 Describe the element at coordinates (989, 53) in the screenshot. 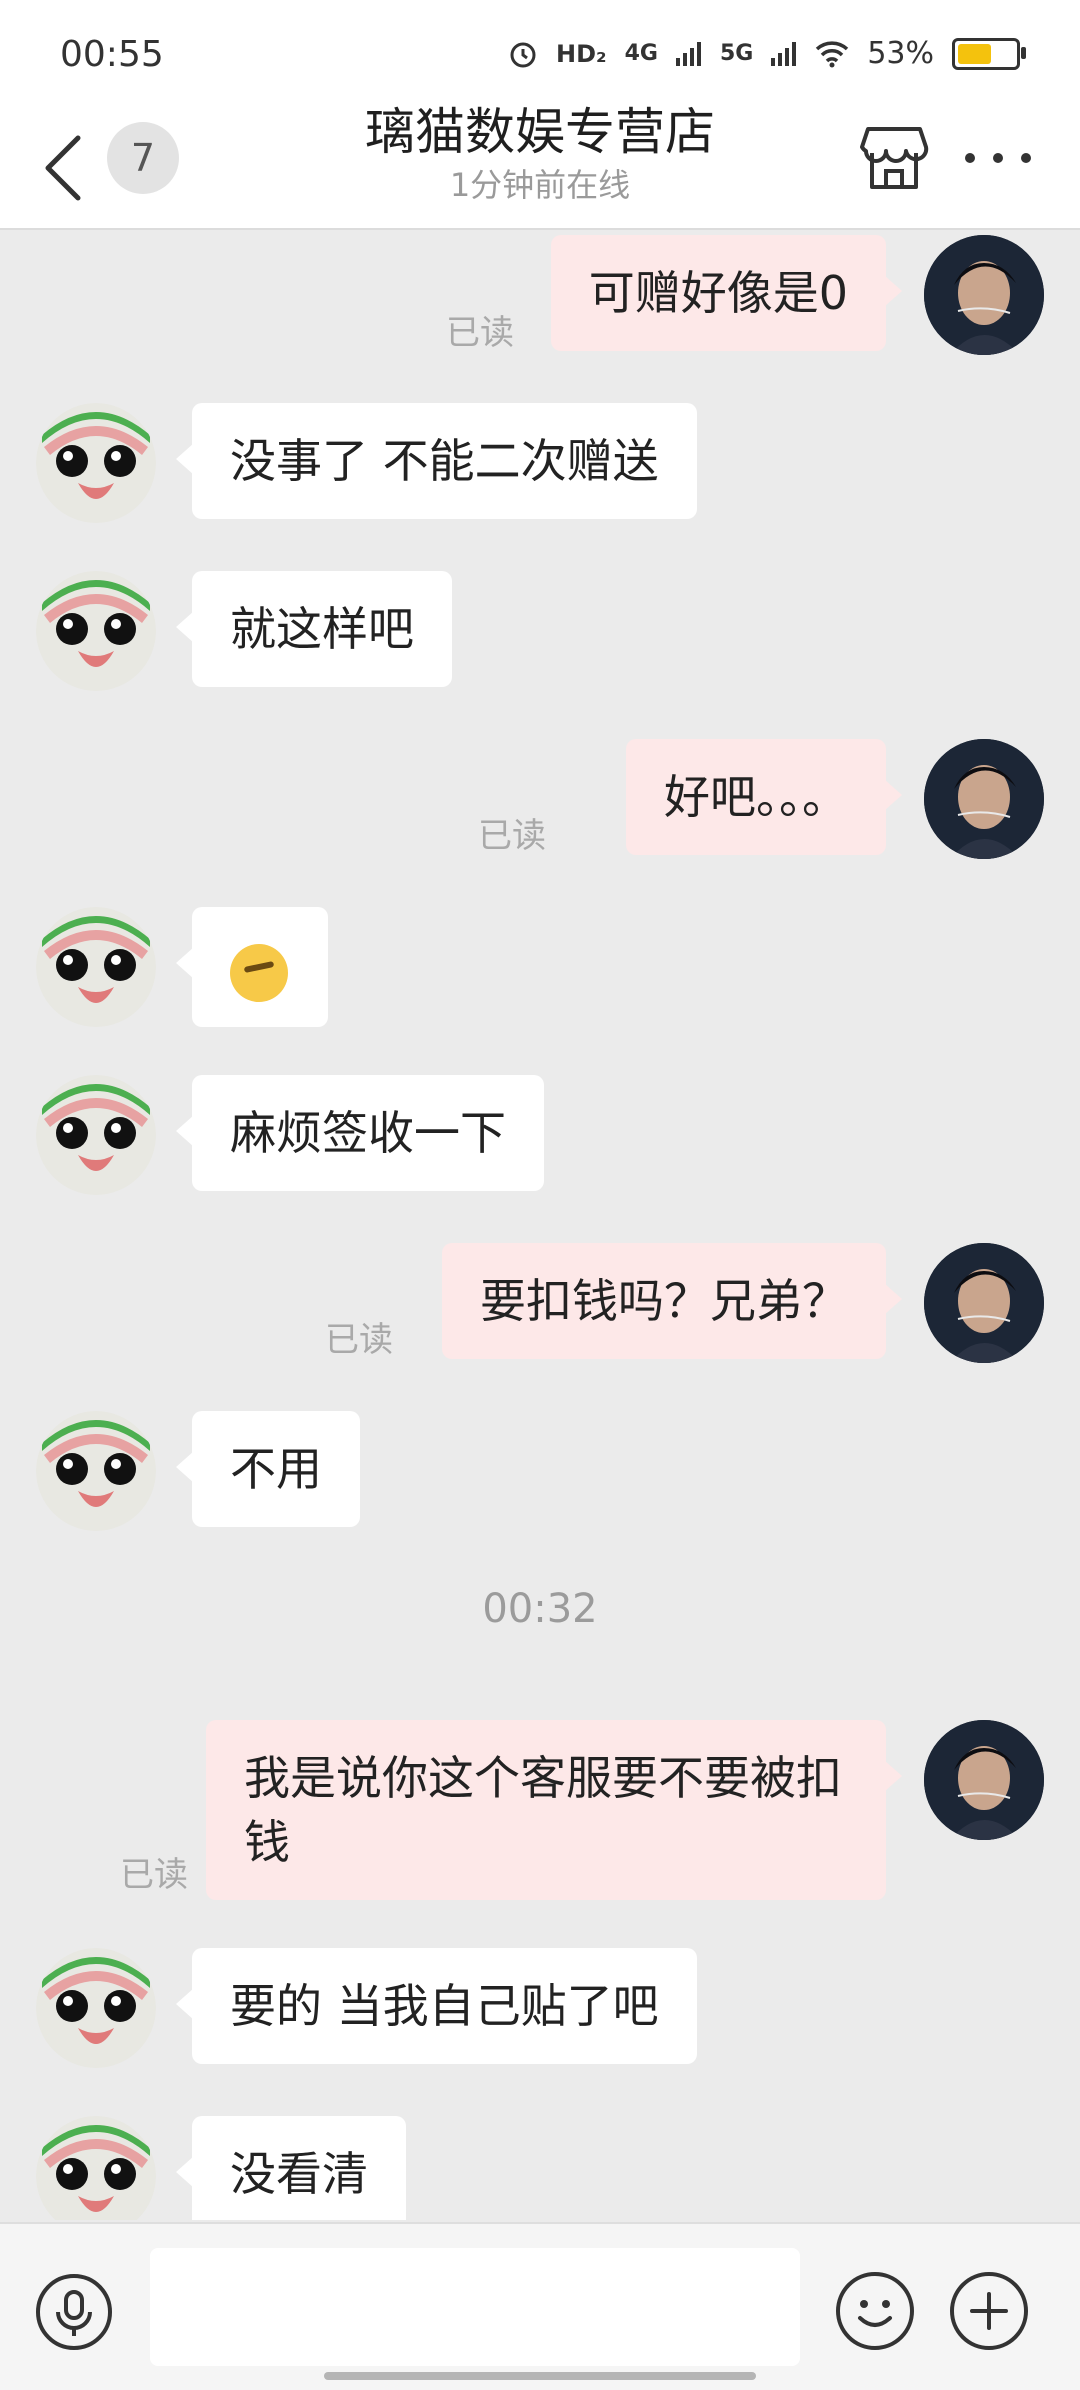

I see `battery-icon` at that location.